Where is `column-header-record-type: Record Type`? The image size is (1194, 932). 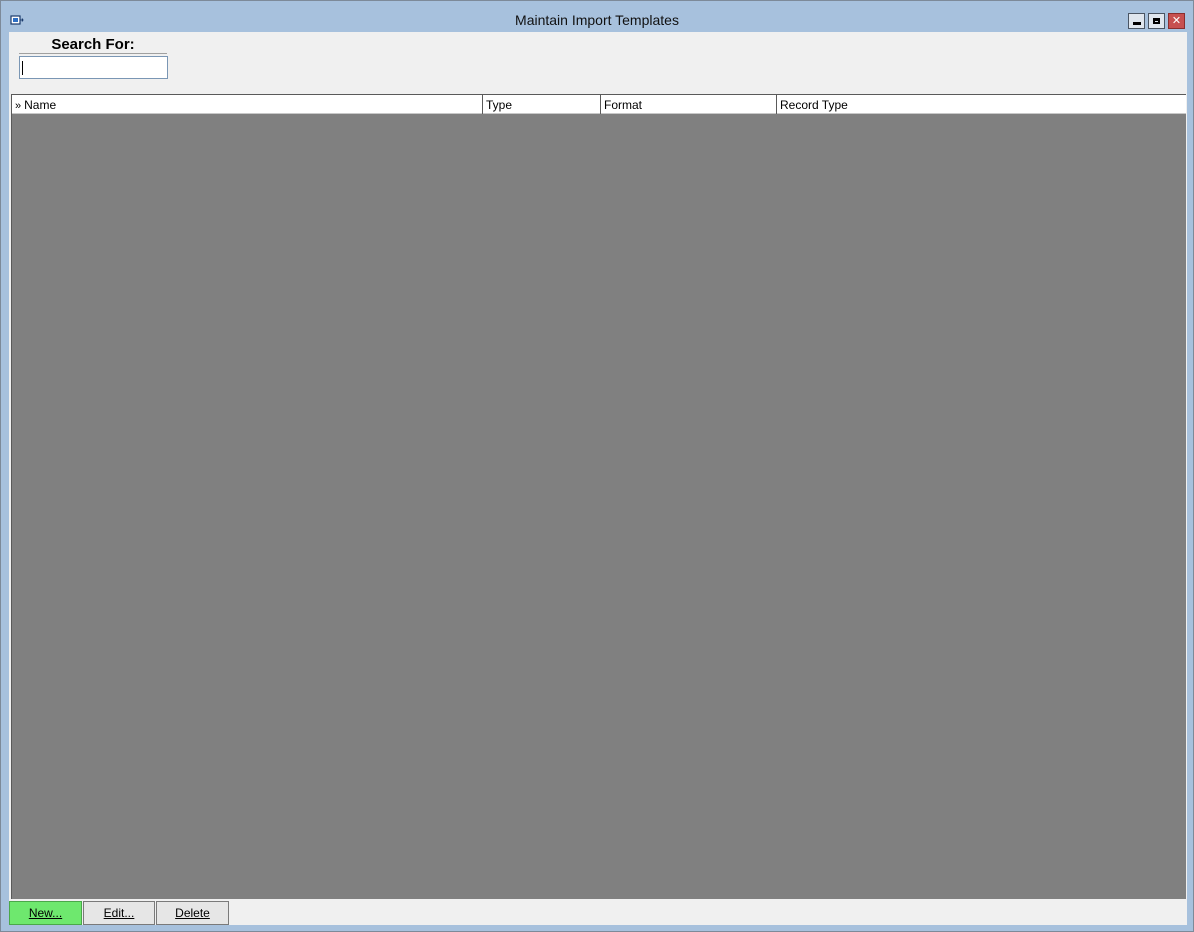 column-header-record-type: Record Type is located at coordinates (981, 104).